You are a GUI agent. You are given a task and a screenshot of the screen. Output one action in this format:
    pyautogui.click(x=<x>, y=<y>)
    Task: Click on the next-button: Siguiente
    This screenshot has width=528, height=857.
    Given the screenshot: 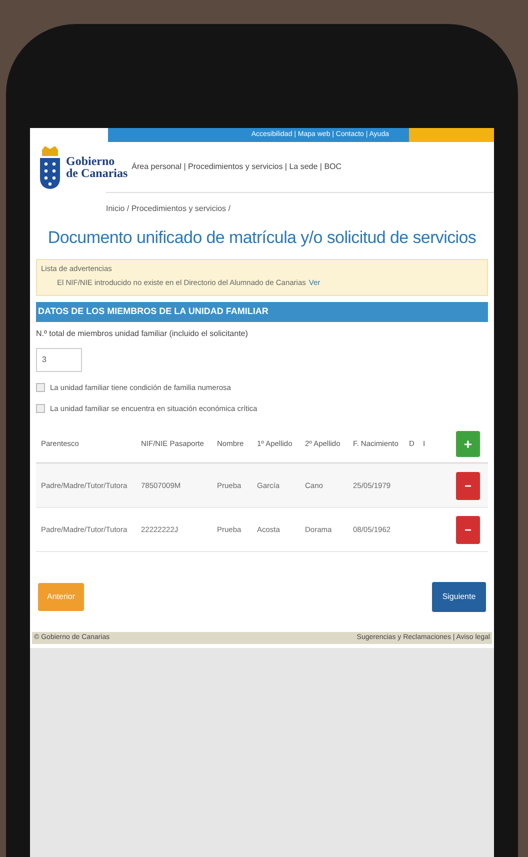 What is the action you would take?
    pyautogui.click(x=459, y=597)
    